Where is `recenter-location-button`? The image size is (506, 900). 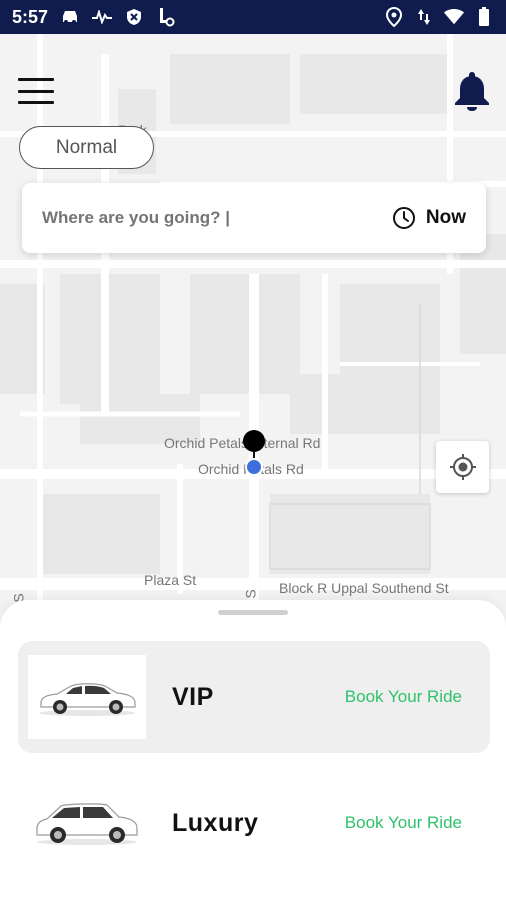 recenter-location-button is located at coordinates (462, 467).